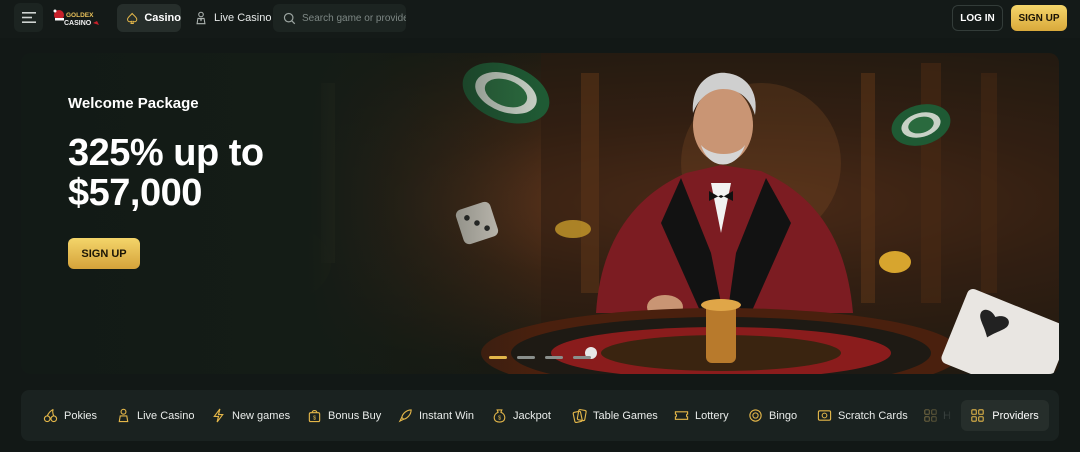 The height and width of the screenshot is (452, 1080). Describe the element at coordinates (162, 18) in the screenshot. I see `nav-casino-label: Casino` at that location.